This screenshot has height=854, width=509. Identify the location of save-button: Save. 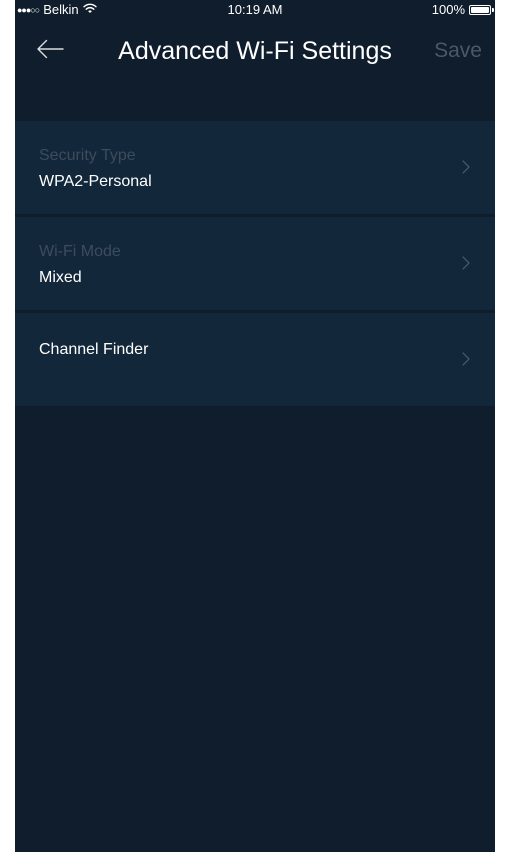
(458, 51).